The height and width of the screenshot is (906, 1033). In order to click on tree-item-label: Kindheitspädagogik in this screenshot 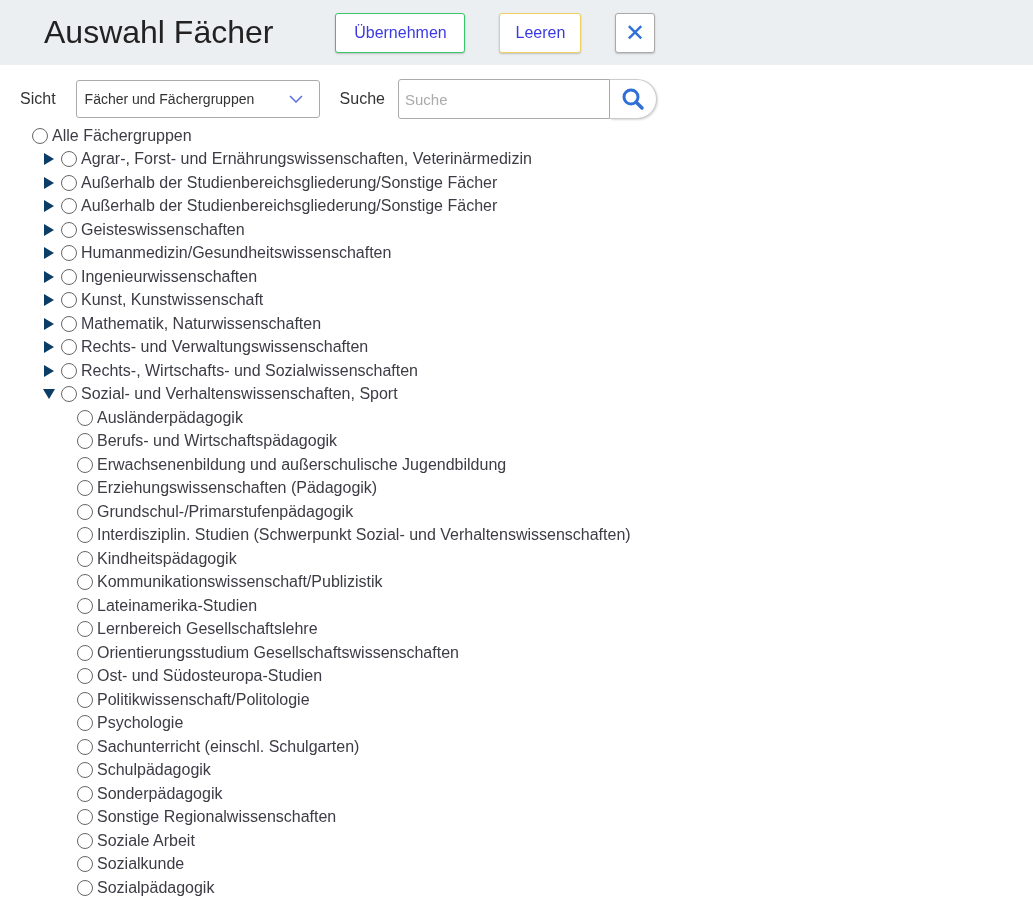, I will do `click(167, 558)`.